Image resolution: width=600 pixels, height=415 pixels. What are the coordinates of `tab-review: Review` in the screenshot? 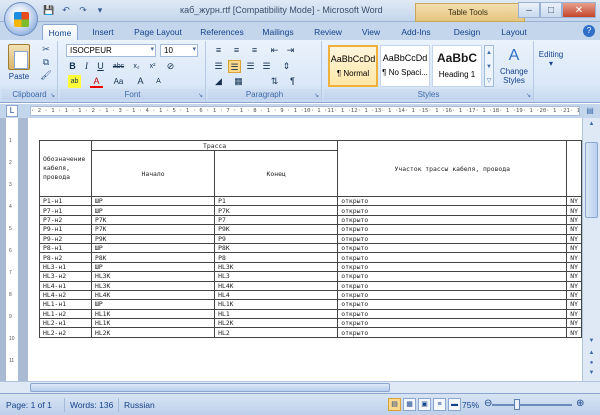 It's located at (328, 32).